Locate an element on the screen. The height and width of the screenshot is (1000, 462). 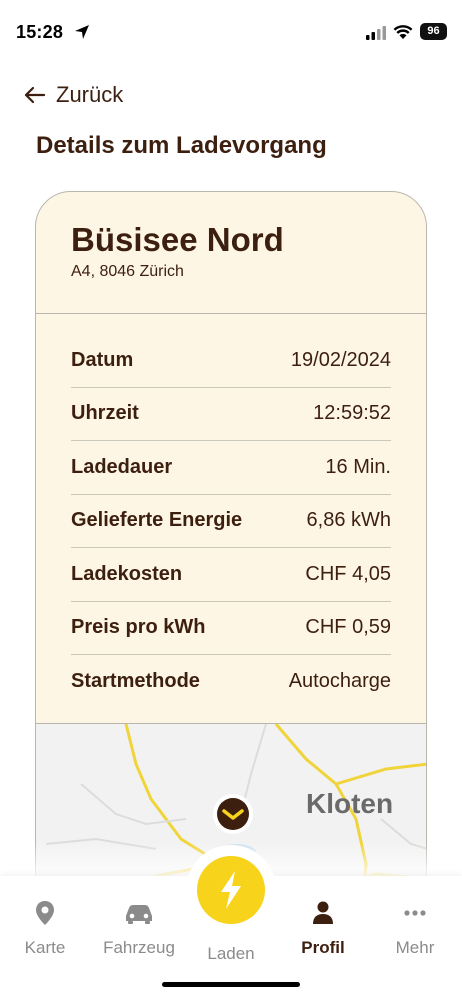
detail-label: Gelieferte Energie is located at coordinates (157, 520).